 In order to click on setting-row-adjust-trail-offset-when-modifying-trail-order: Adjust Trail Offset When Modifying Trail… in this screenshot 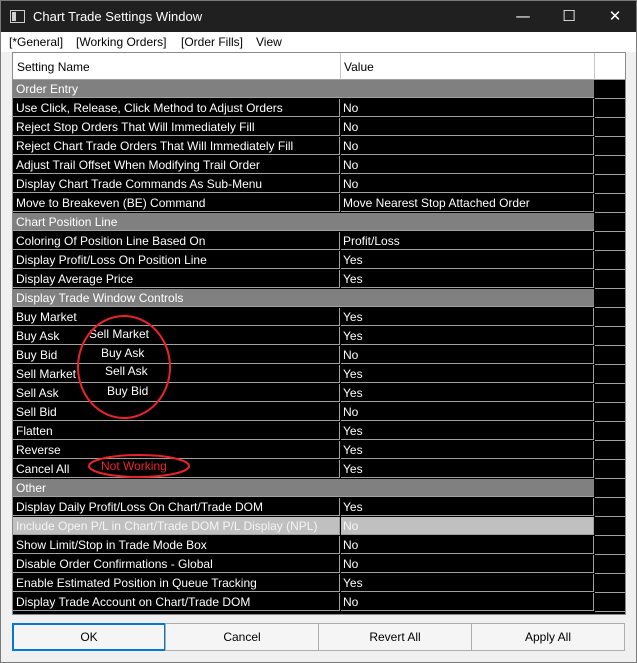, I will do `click(319, 165)`.